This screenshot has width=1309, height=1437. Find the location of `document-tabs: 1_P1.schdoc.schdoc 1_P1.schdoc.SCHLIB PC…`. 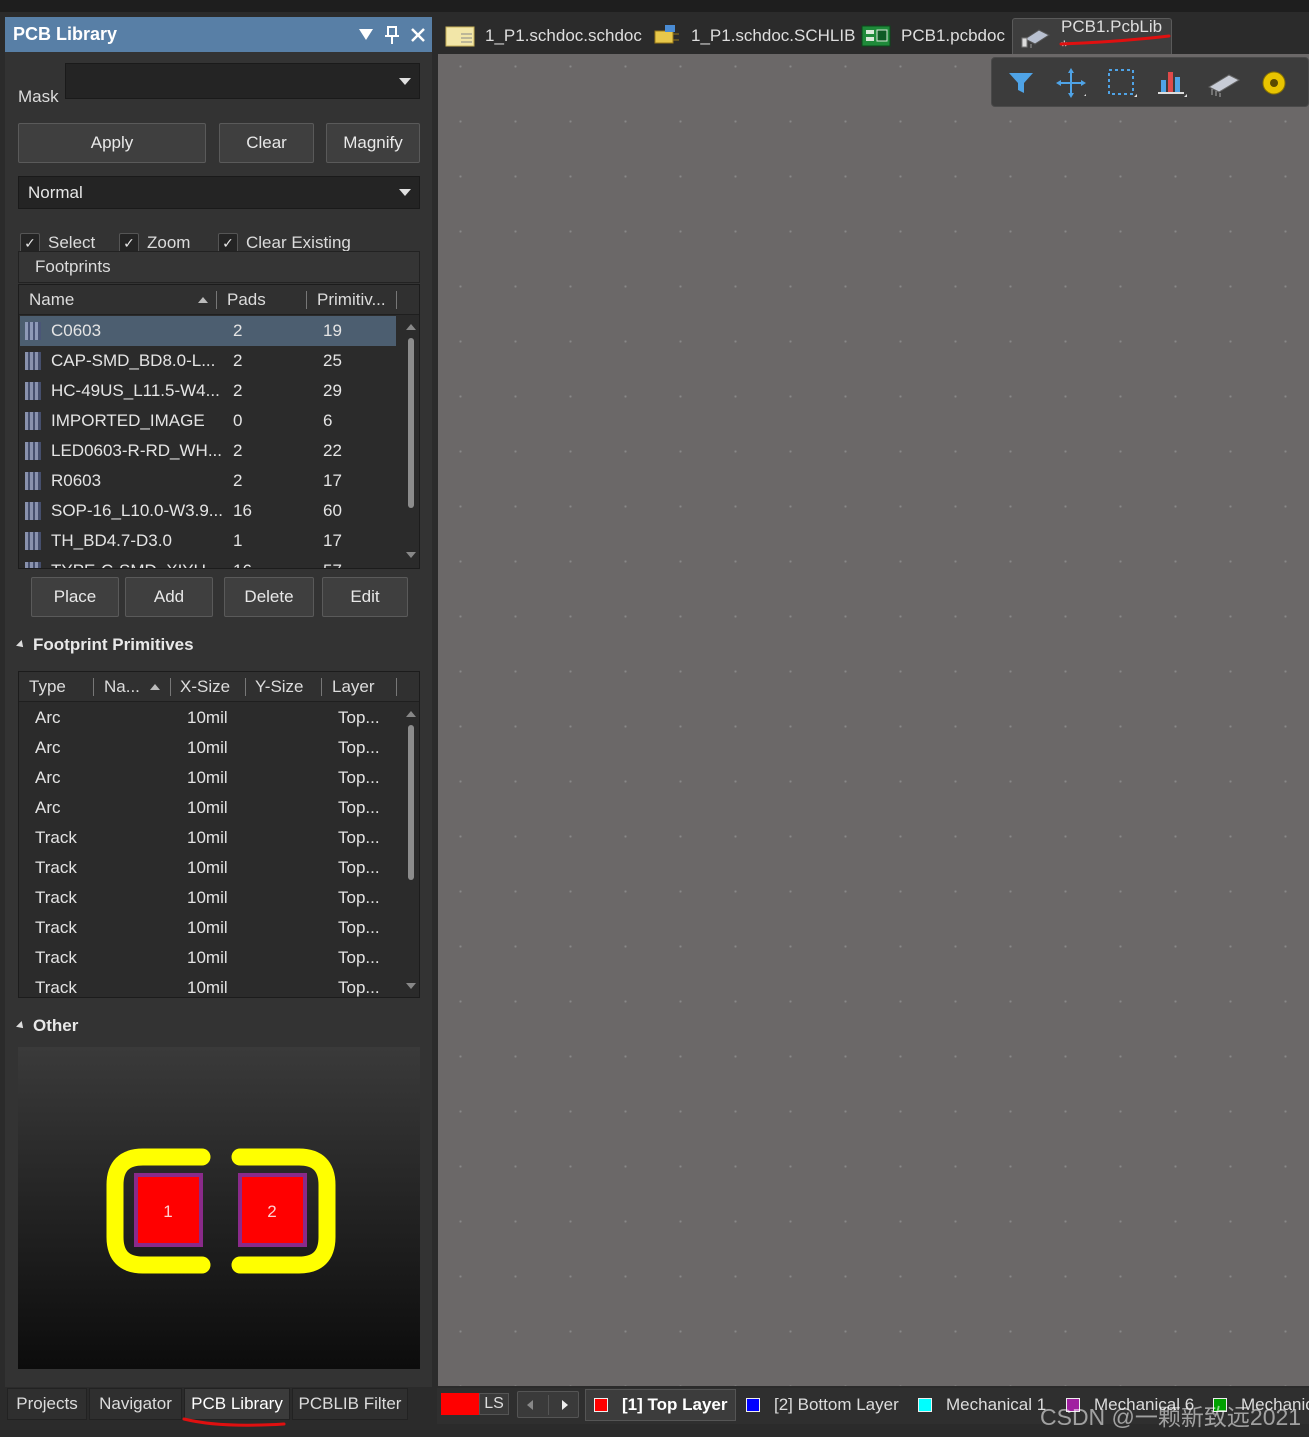

document-tabs: 1_P1.schdoc.schdoc 1_P1.schdoc.SCHLIB PC… is located at coordinates (873, 35).